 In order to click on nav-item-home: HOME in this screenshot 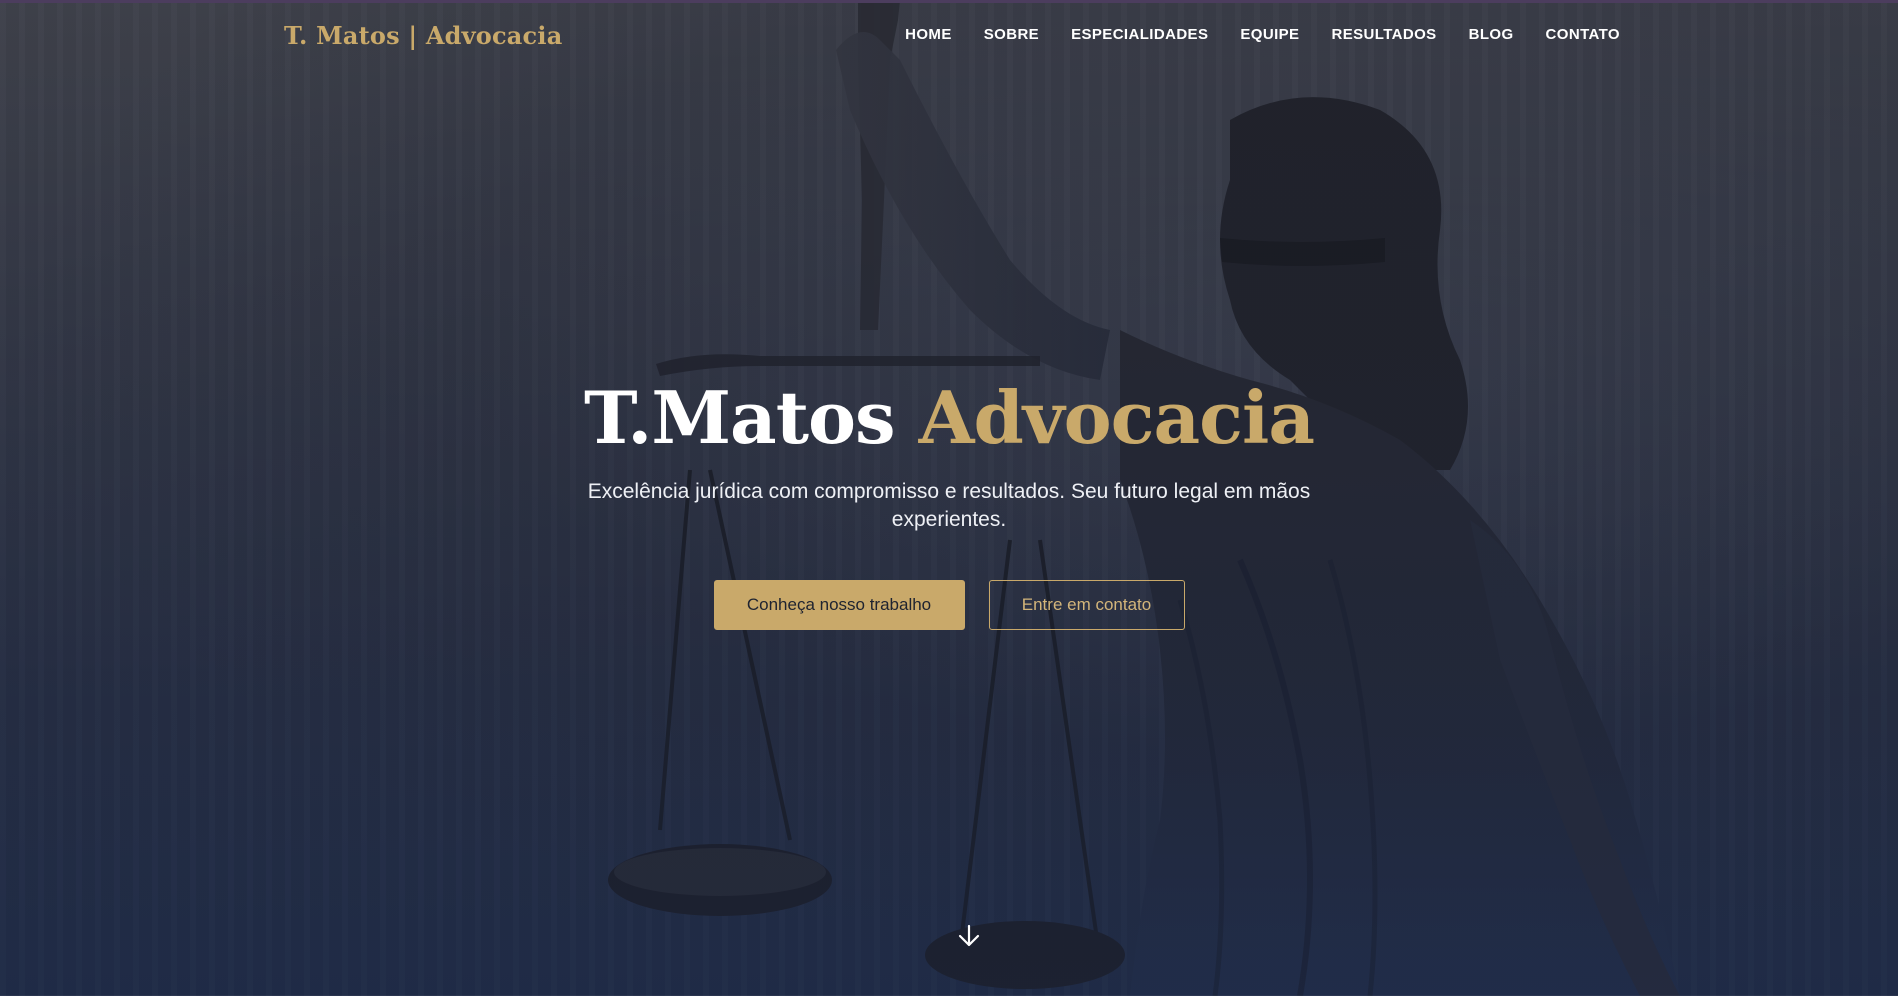, I will do `click(928, 34)`.